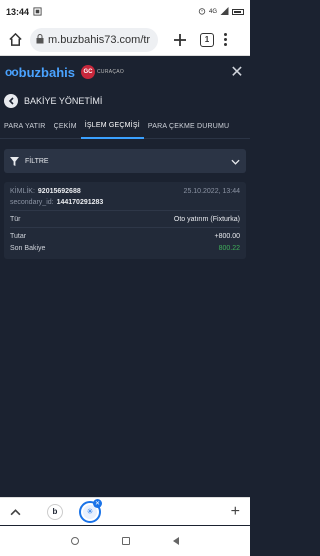  I want to click on transaction-id-row: KİMLİK: 92015692688 25.10.2022, 13:44, so click(125, 191).